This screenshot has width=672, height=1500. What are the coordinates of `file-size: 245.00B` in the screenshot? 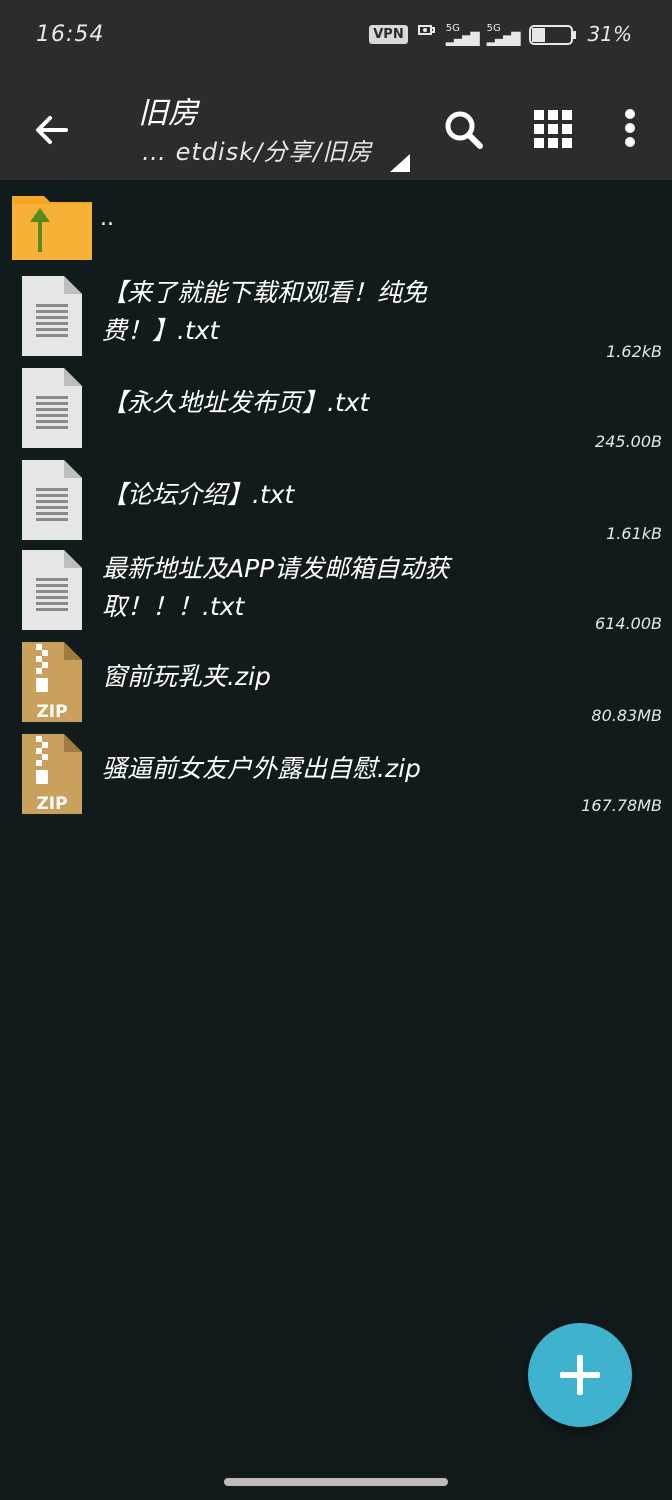 It's located at (628, 441).